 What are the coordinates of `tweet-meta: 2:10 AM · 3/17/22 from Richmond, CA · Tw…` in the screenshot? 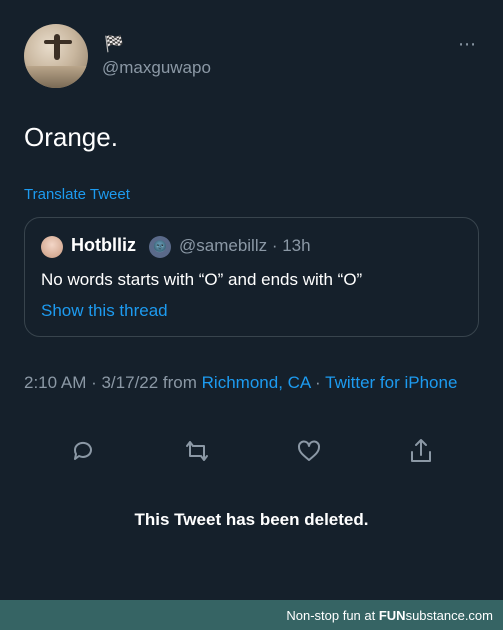 It's located at (251, 383).